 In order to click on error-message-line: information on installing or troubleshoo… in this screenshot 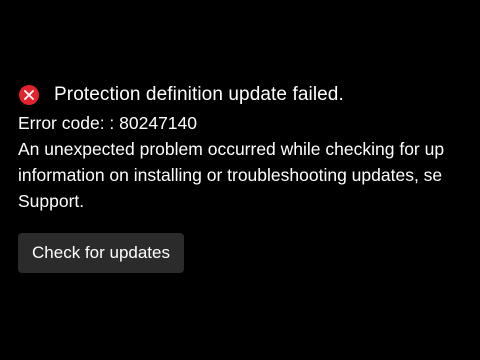, I will do `click(230, 175)`.